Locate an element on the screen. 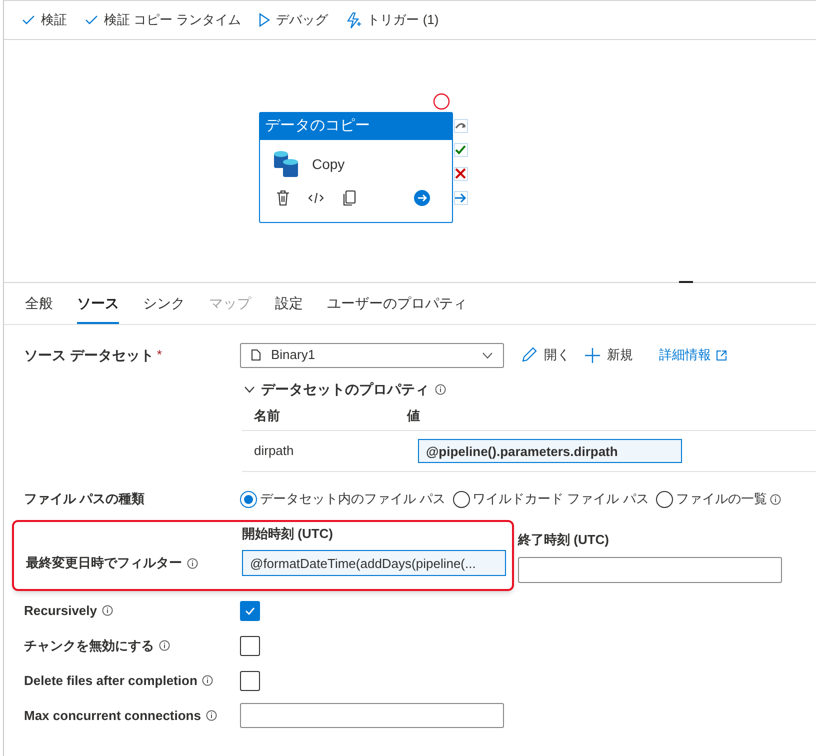 The image size is (816, 756). text-field is located at coordinates (372, 715).